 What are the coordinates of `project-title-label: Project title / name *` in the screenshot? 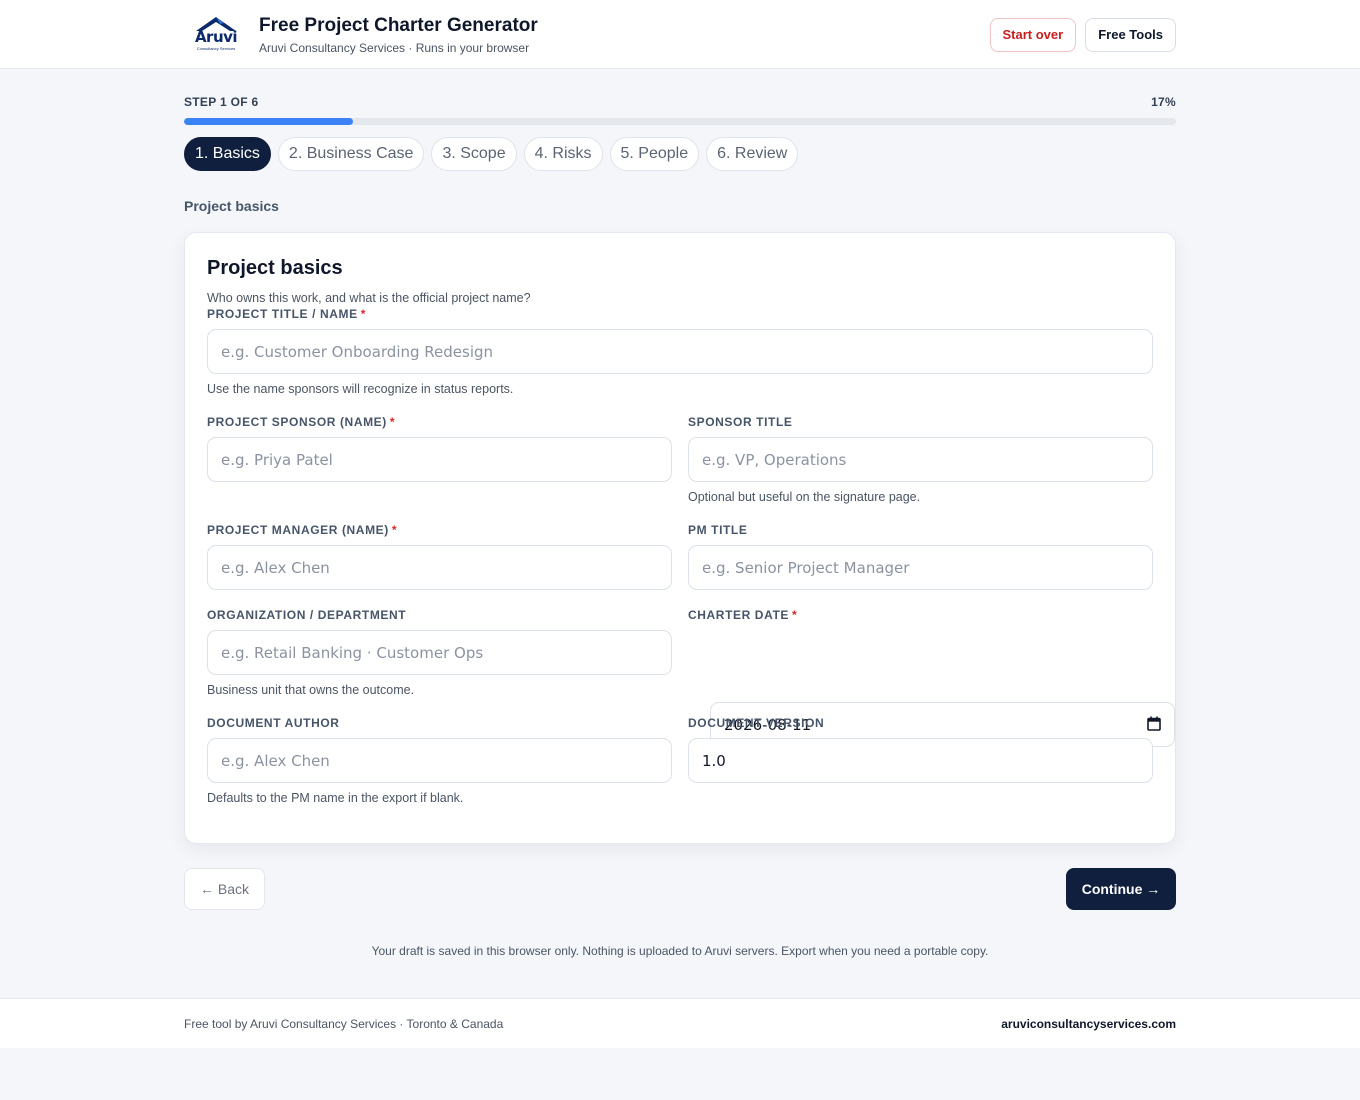 It's located at (286, 314).